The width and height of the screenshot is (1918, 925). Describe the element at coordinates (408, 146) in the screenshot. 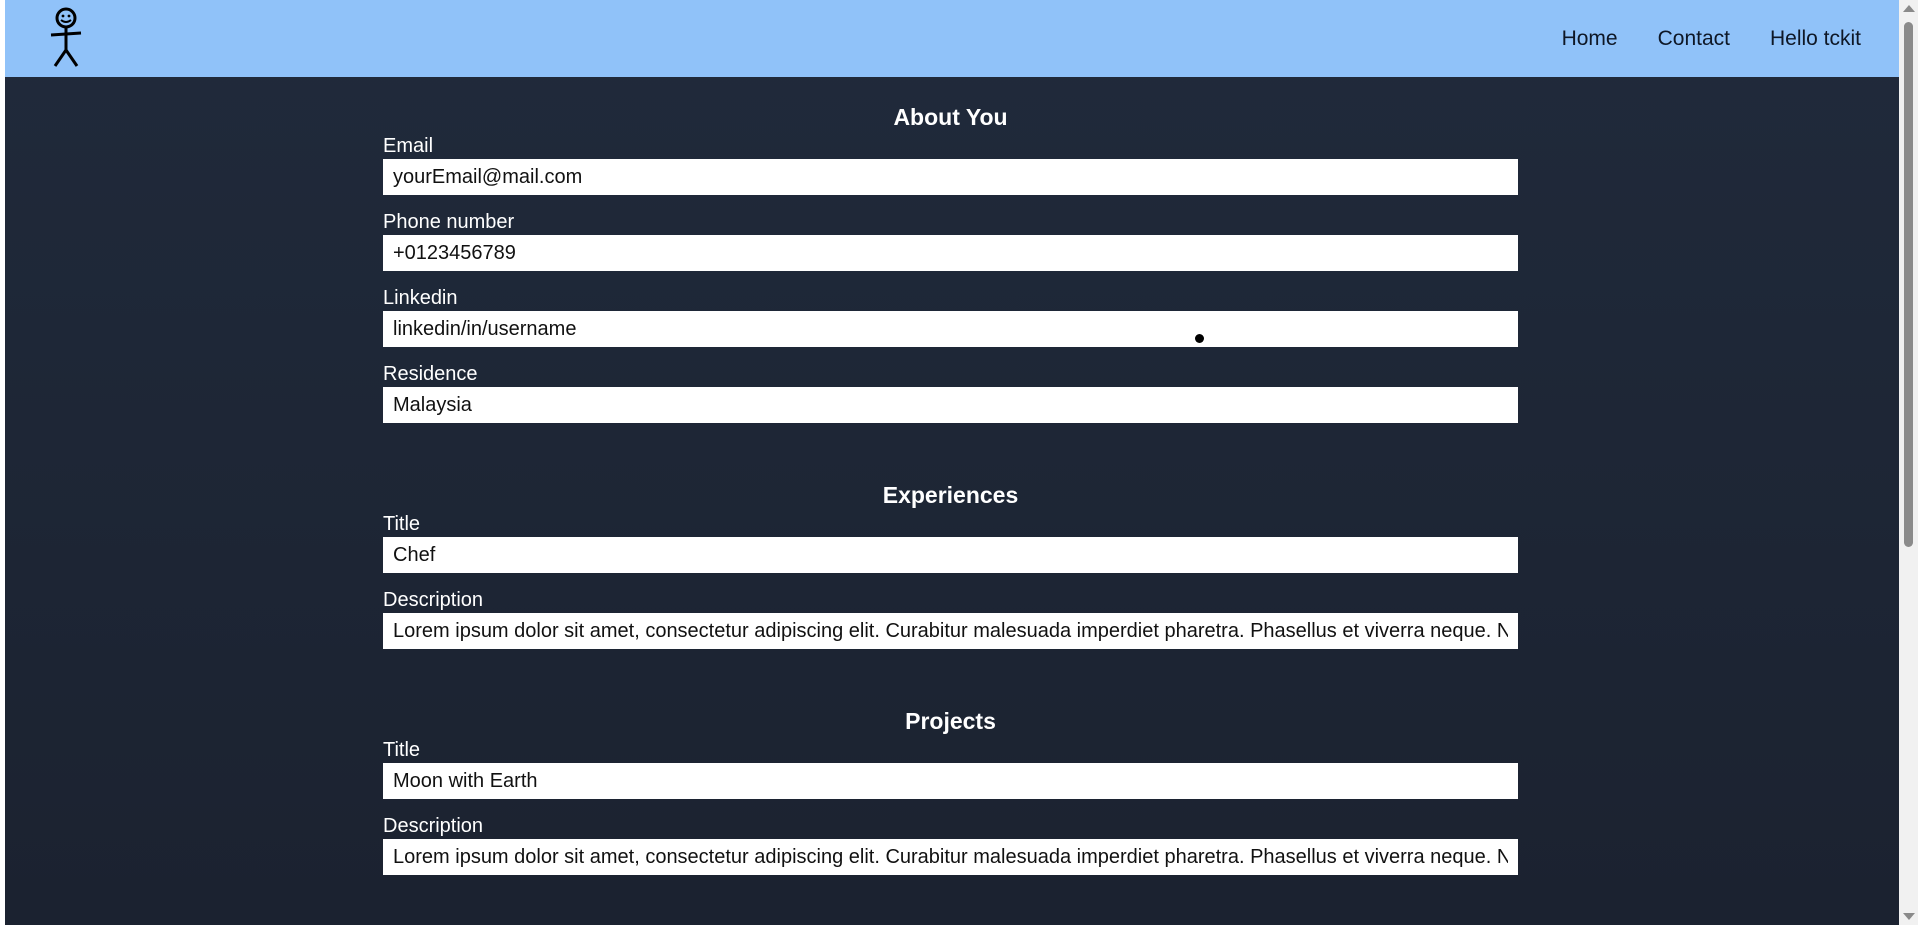

I see `field-label: Email` at that location.